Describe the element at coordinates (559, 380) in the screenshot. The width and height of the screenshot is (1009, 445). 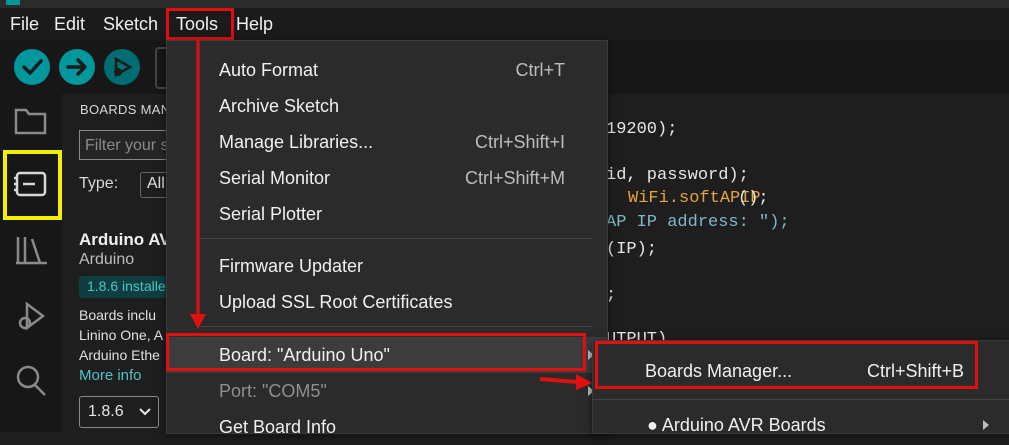
I see `annotation-arrow-right` at that location.